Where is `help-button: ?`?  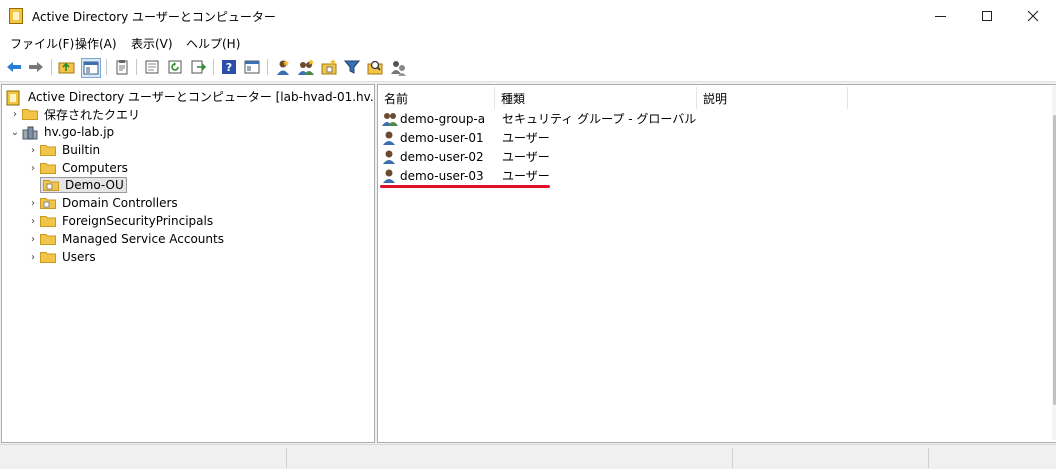
help-button: ? is located at coordinates (229, 67).